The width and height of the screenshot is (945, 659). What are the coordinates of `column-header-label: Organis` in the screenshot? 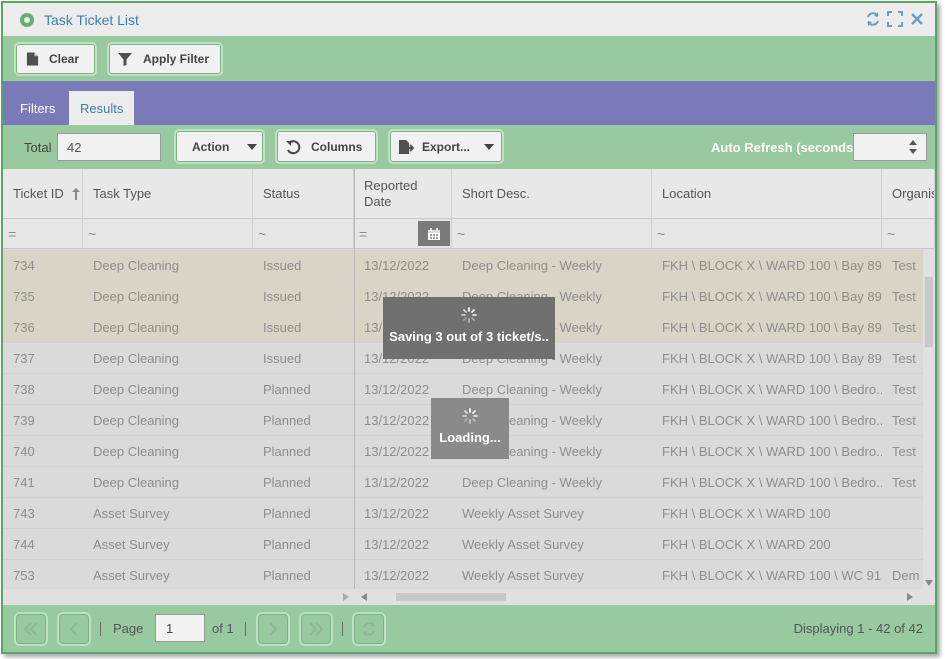 It's located at (913, 193).